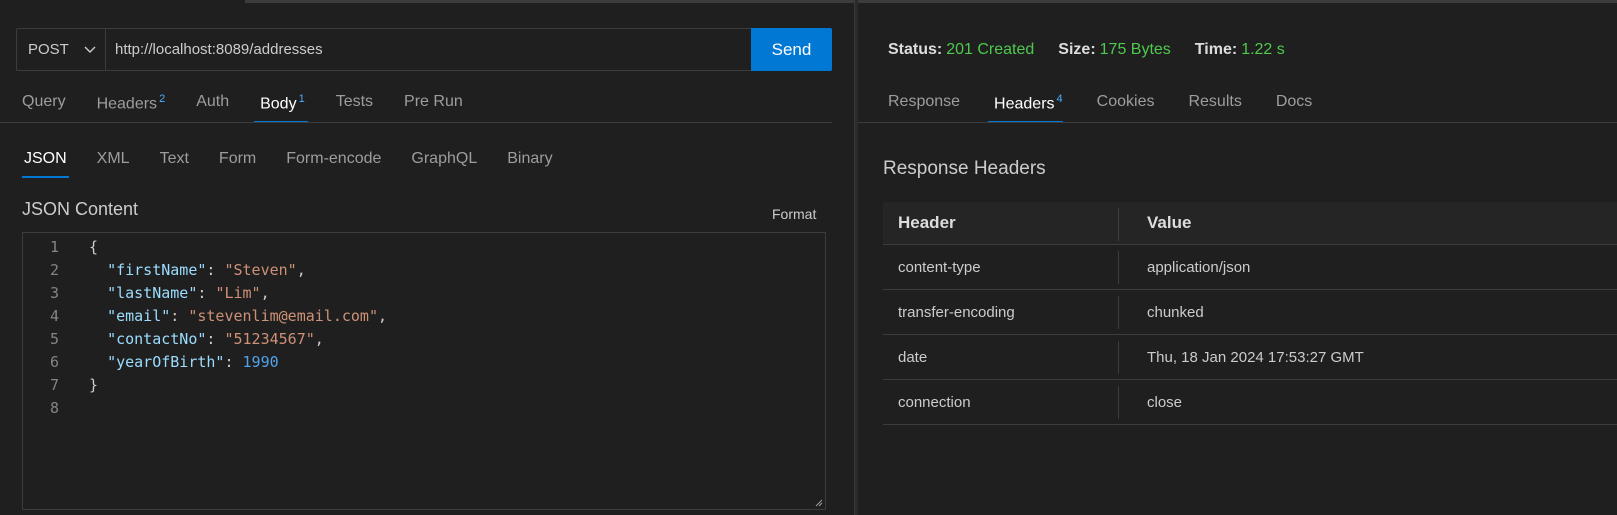  What do you see at coordinates (1199, 267) in the screenshot?
I see `header-value: application/json` at bounding box center [1199, 267].